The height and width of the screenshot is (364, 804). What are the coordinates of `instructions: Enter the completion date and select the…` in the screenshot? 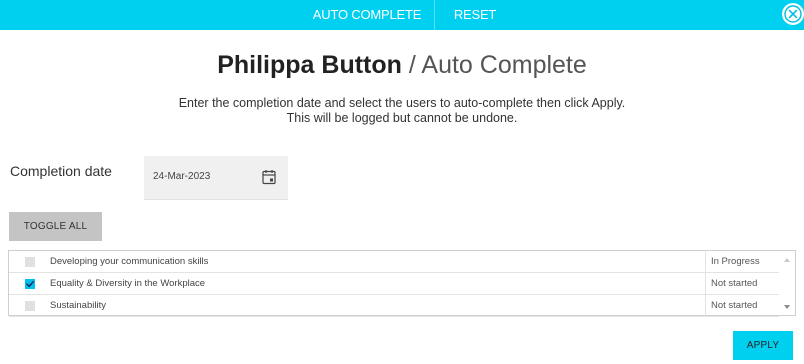 It's located at (402, 111).